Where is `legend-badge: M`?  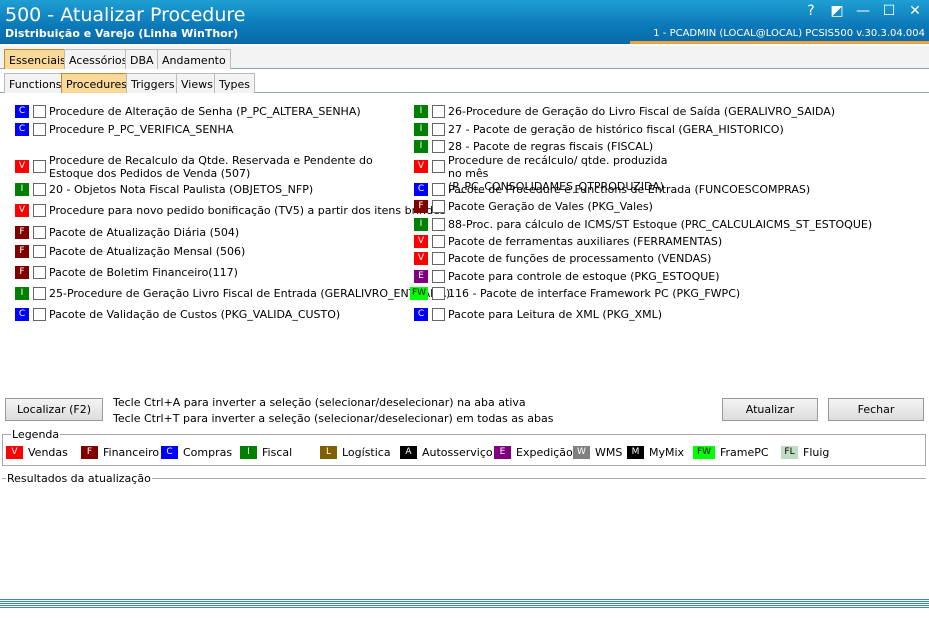
legend-badge: M is located at coordinates (635, 452).